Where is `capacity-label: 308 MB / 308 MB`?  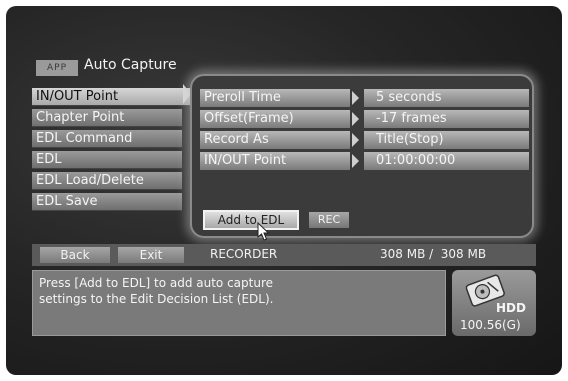
capacity-label: 308 MB / 308 MB is located at coordinates (433, 254).